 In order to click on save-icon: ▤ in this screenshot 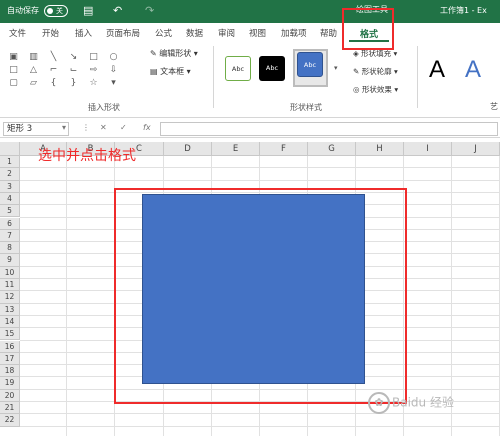, I will do `click(88, 10)`.